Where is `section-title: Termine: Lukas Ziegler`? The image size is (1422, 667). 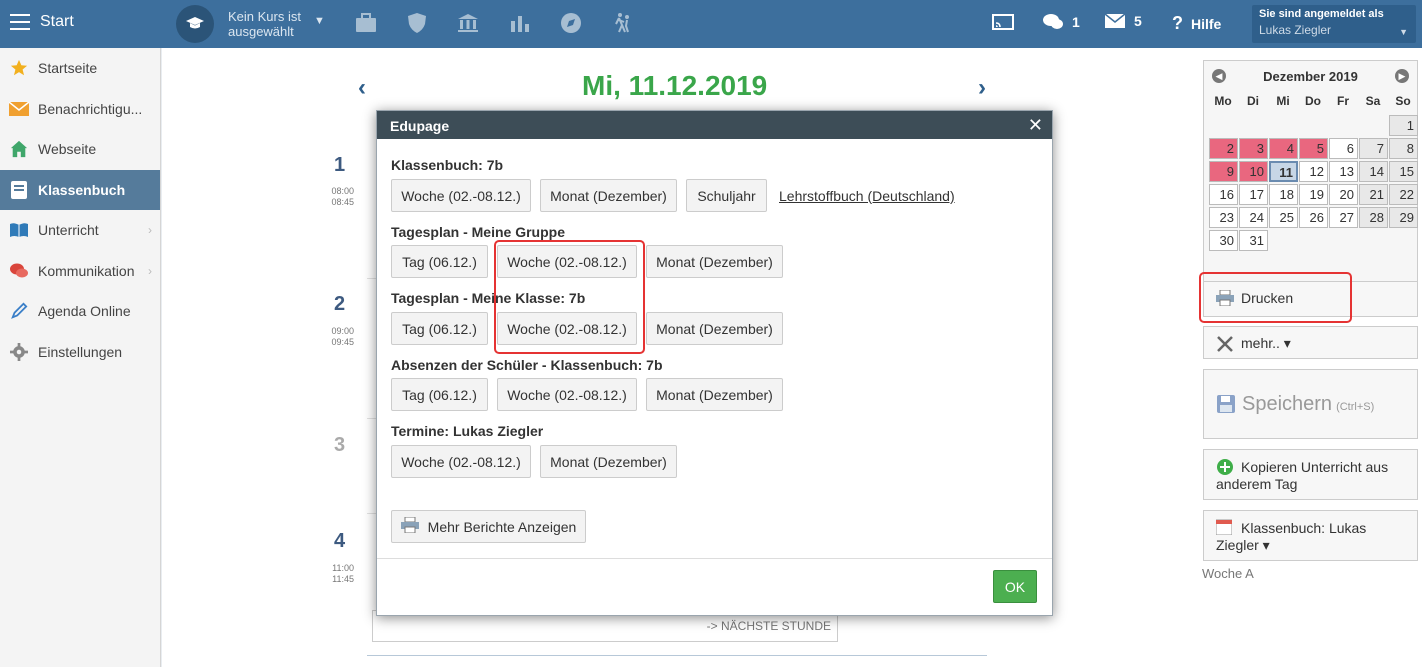
section-title: Termine: Lukas Ziegler is located at coordinates (467, 431).